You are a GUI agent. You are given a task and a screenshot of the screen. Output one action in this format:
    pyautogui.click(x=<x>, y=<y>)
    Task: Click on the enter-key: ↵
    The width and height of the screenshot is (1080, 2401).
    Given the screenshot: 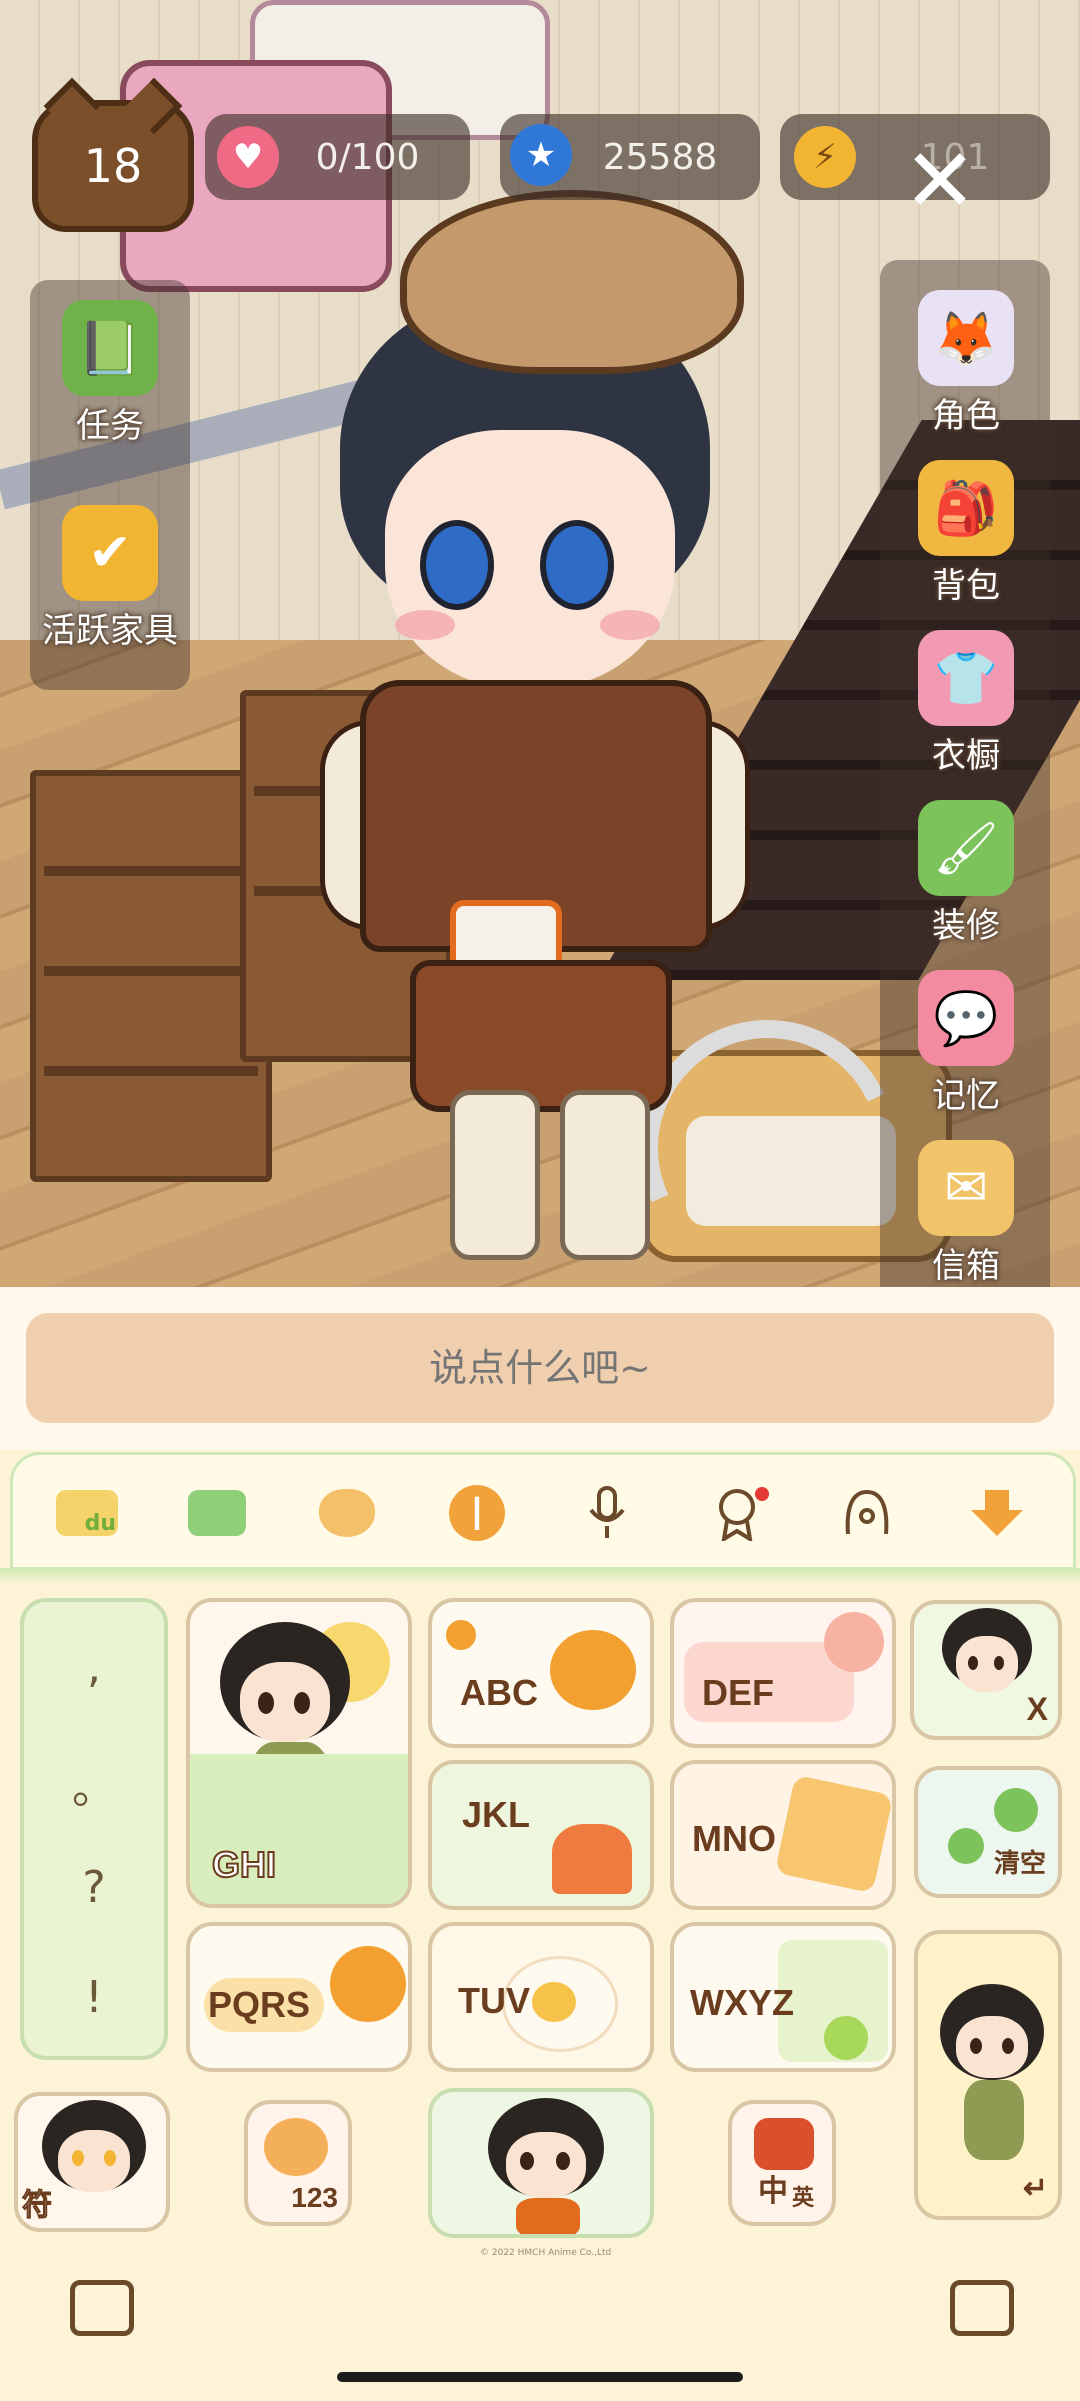 What is the action you would take?
    pyautogui.click(x=988, y=2075)
    